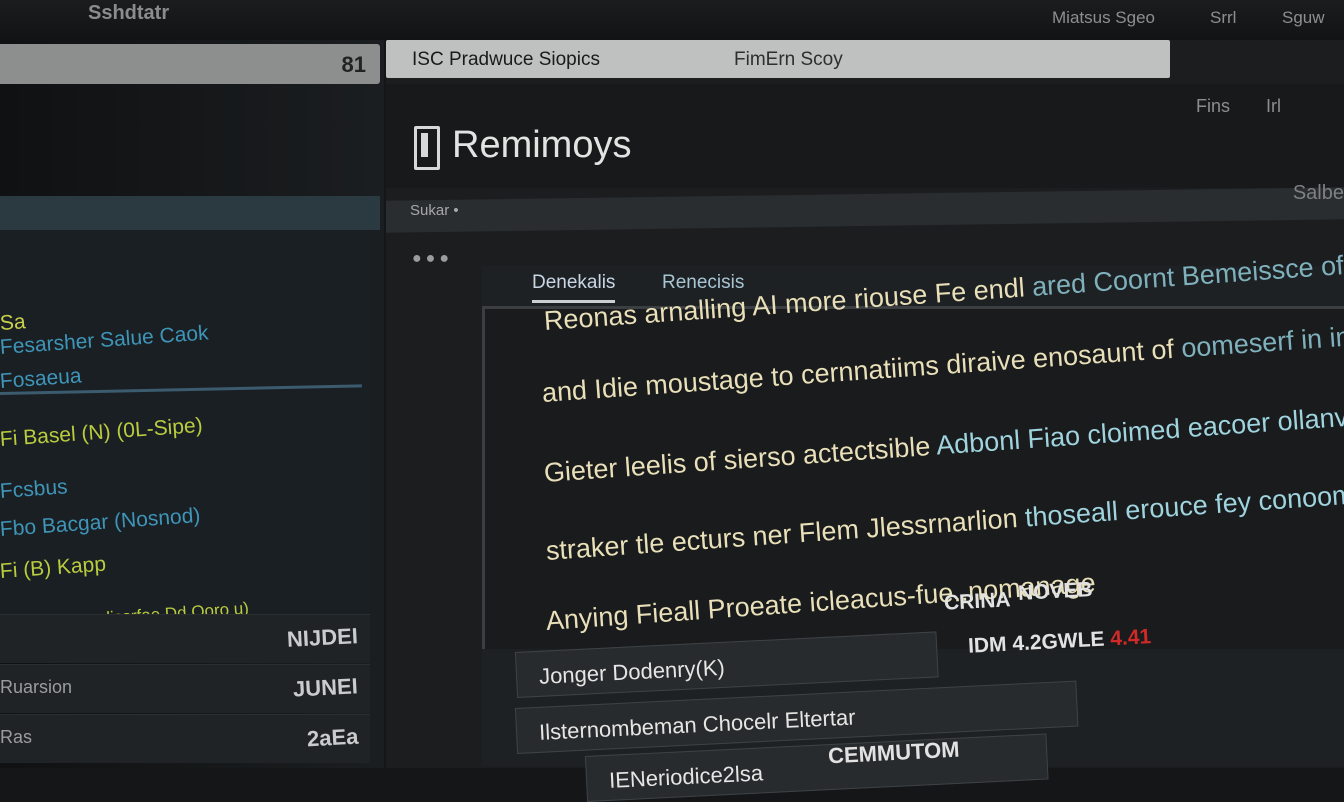  I want to click on status-label-1: CRINA, so click(977, 601).